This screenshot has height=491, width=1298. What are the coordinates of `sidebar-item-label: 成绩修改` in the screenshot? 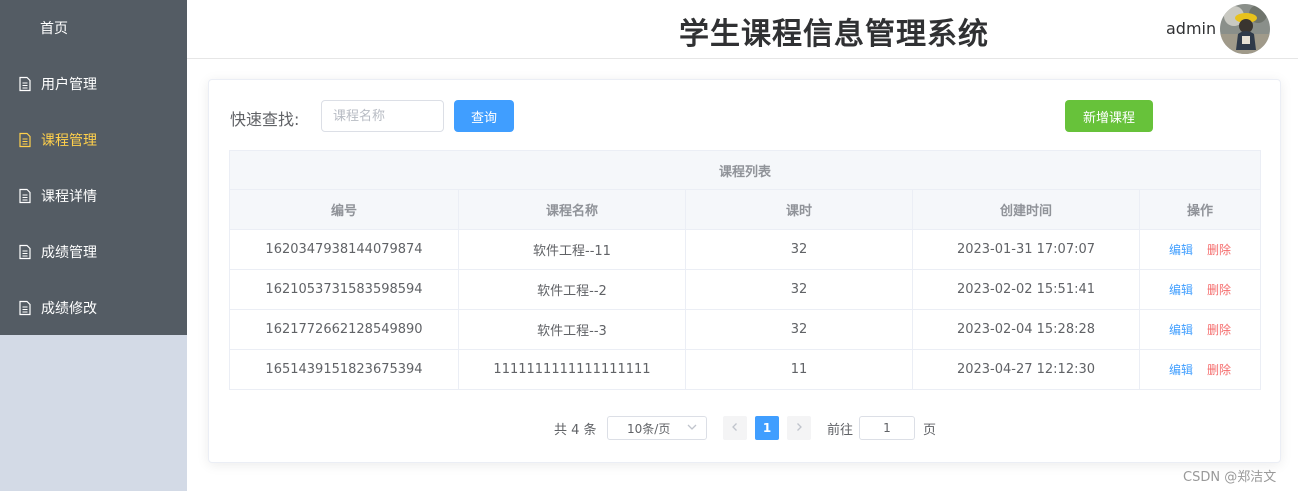 It's located at (69, 309).